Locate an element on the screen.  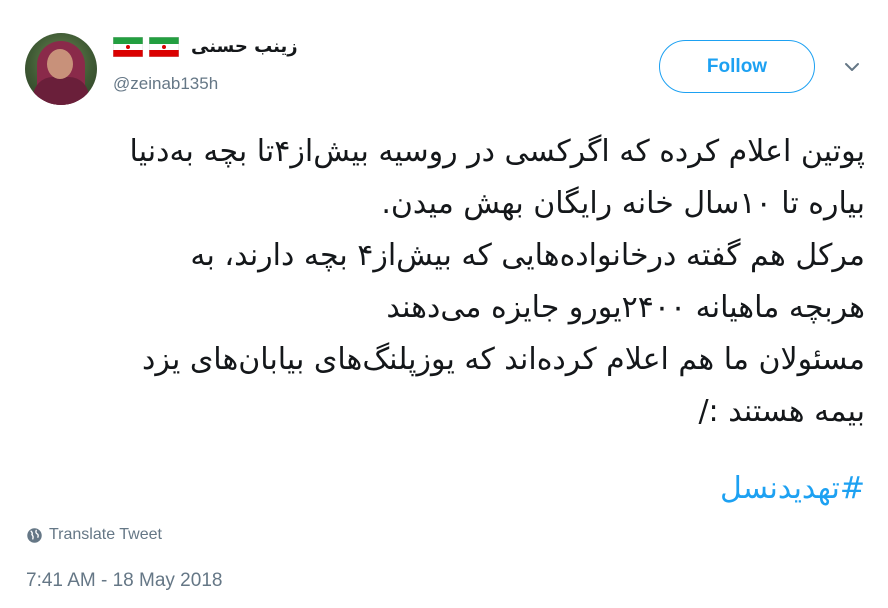
globe-icon is located at coordinates (34, 535).